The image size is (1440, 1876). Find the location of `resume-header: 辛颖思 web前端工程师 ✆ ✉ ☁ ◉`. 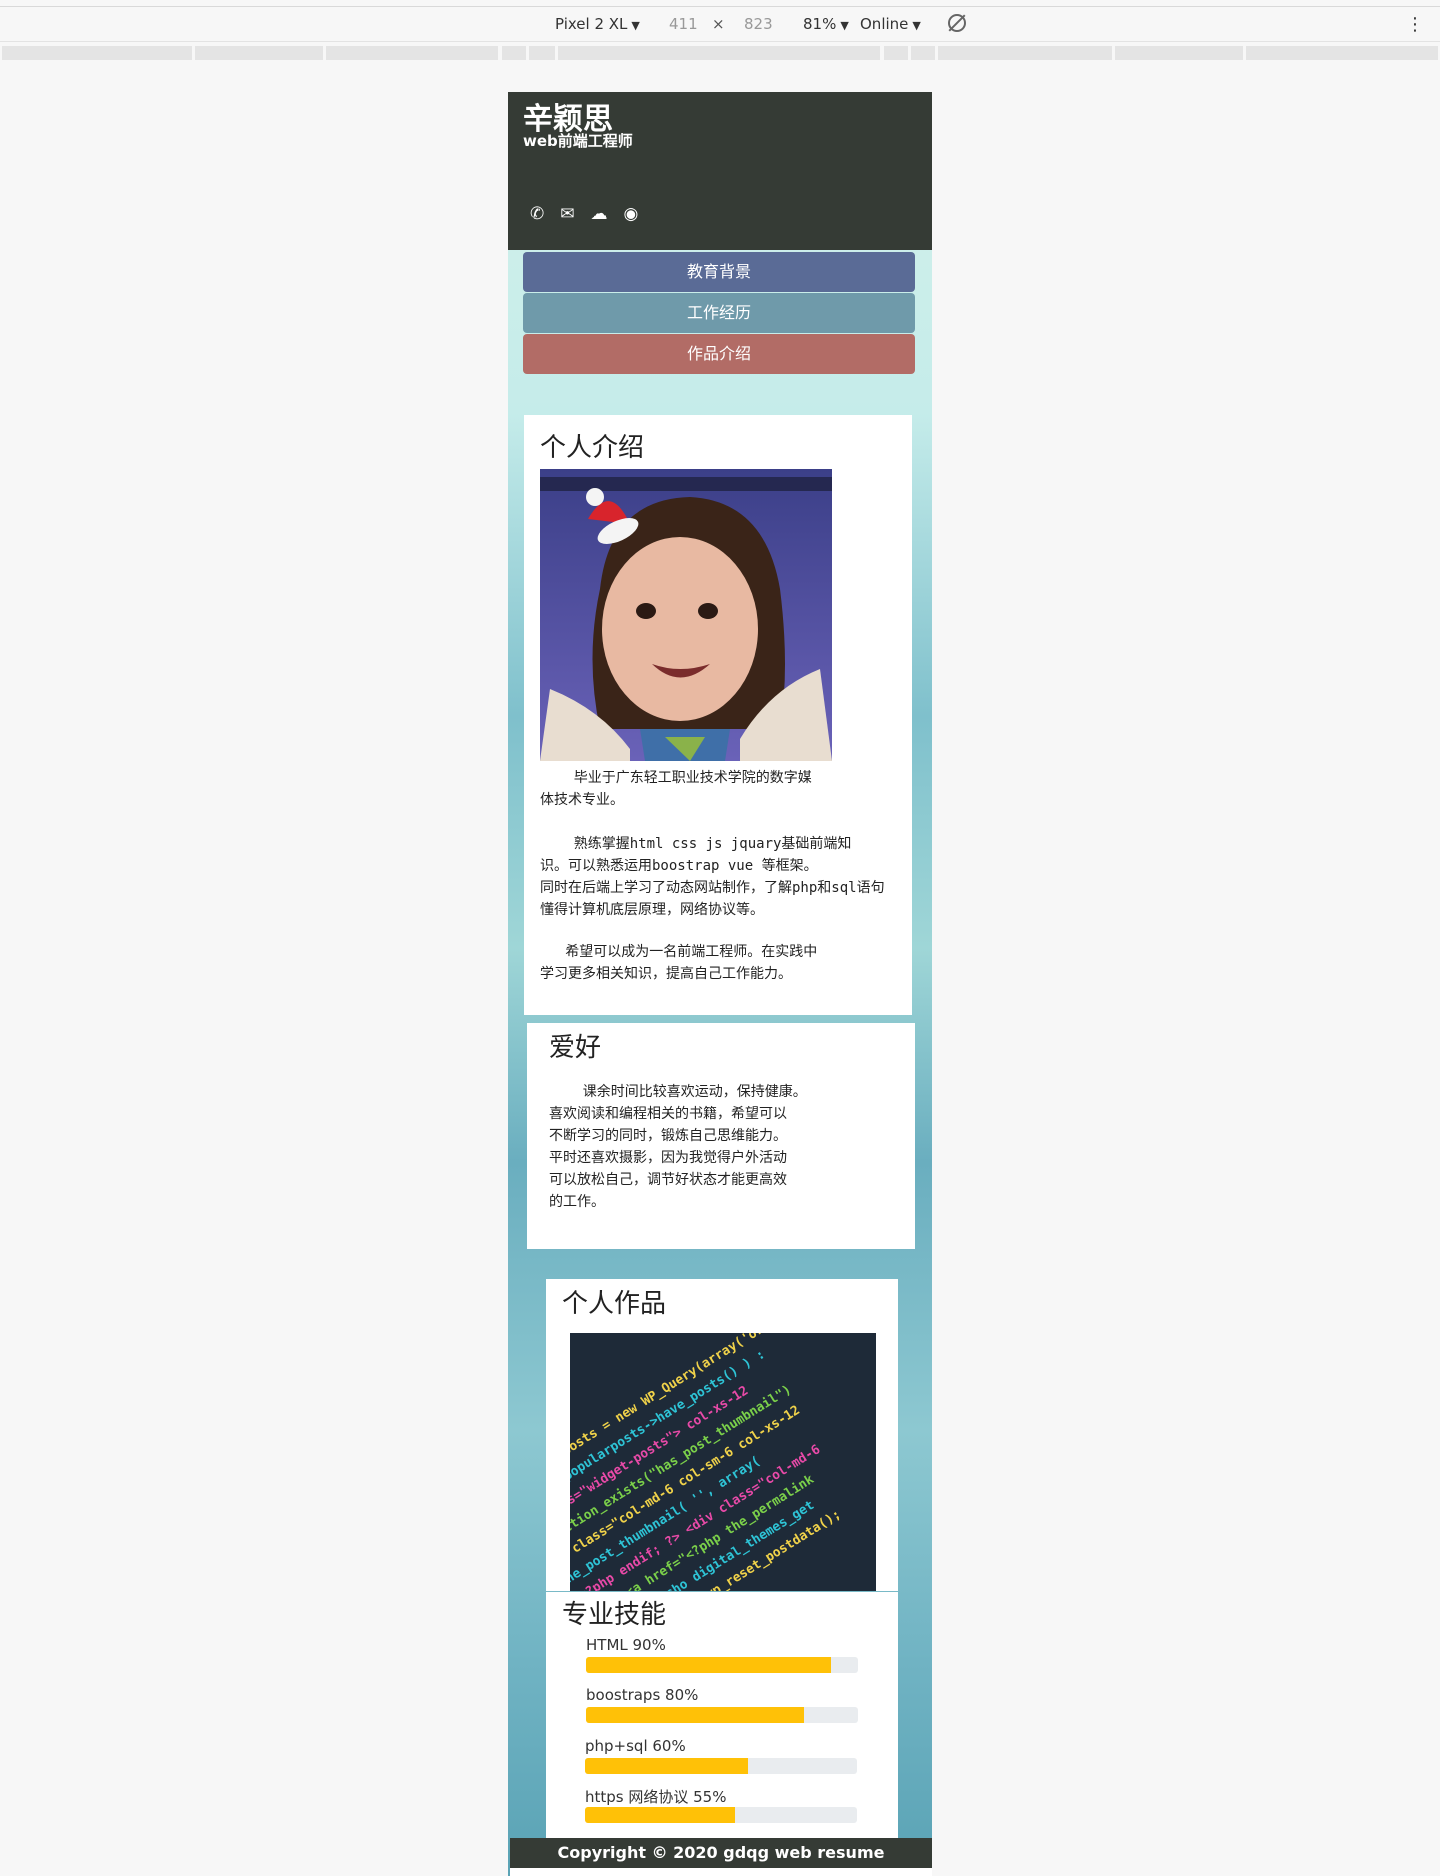

resume-header: 辛颖思 web前端工程师 ✆ ✉ ☁ ◉ is located at coordinates (720, 171).